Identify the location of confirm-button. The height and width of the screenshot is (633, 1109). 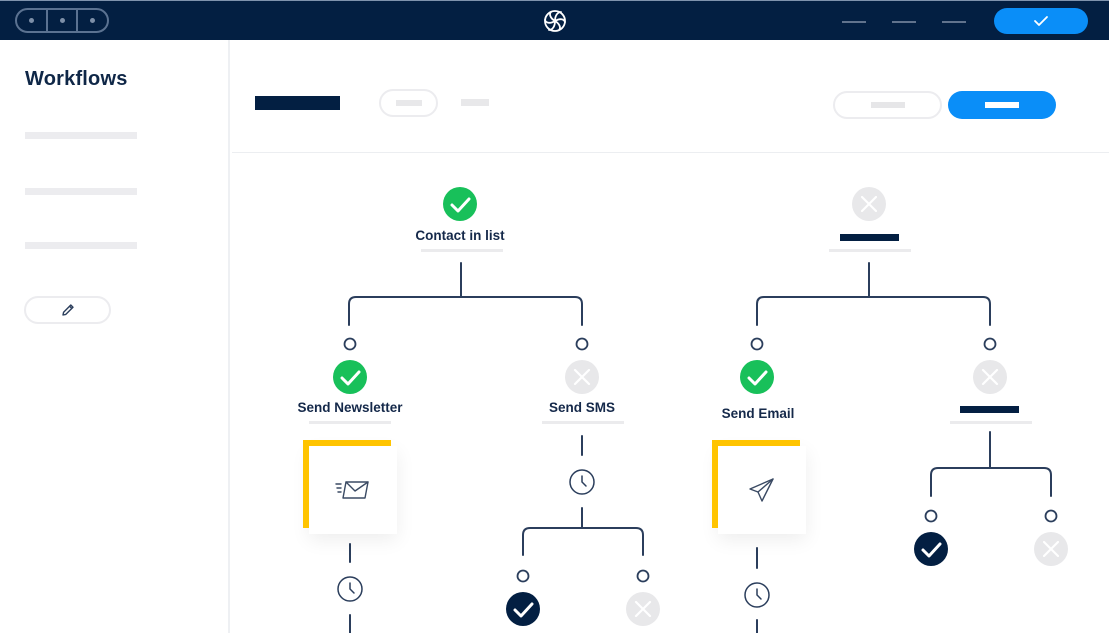
(1041, 21).